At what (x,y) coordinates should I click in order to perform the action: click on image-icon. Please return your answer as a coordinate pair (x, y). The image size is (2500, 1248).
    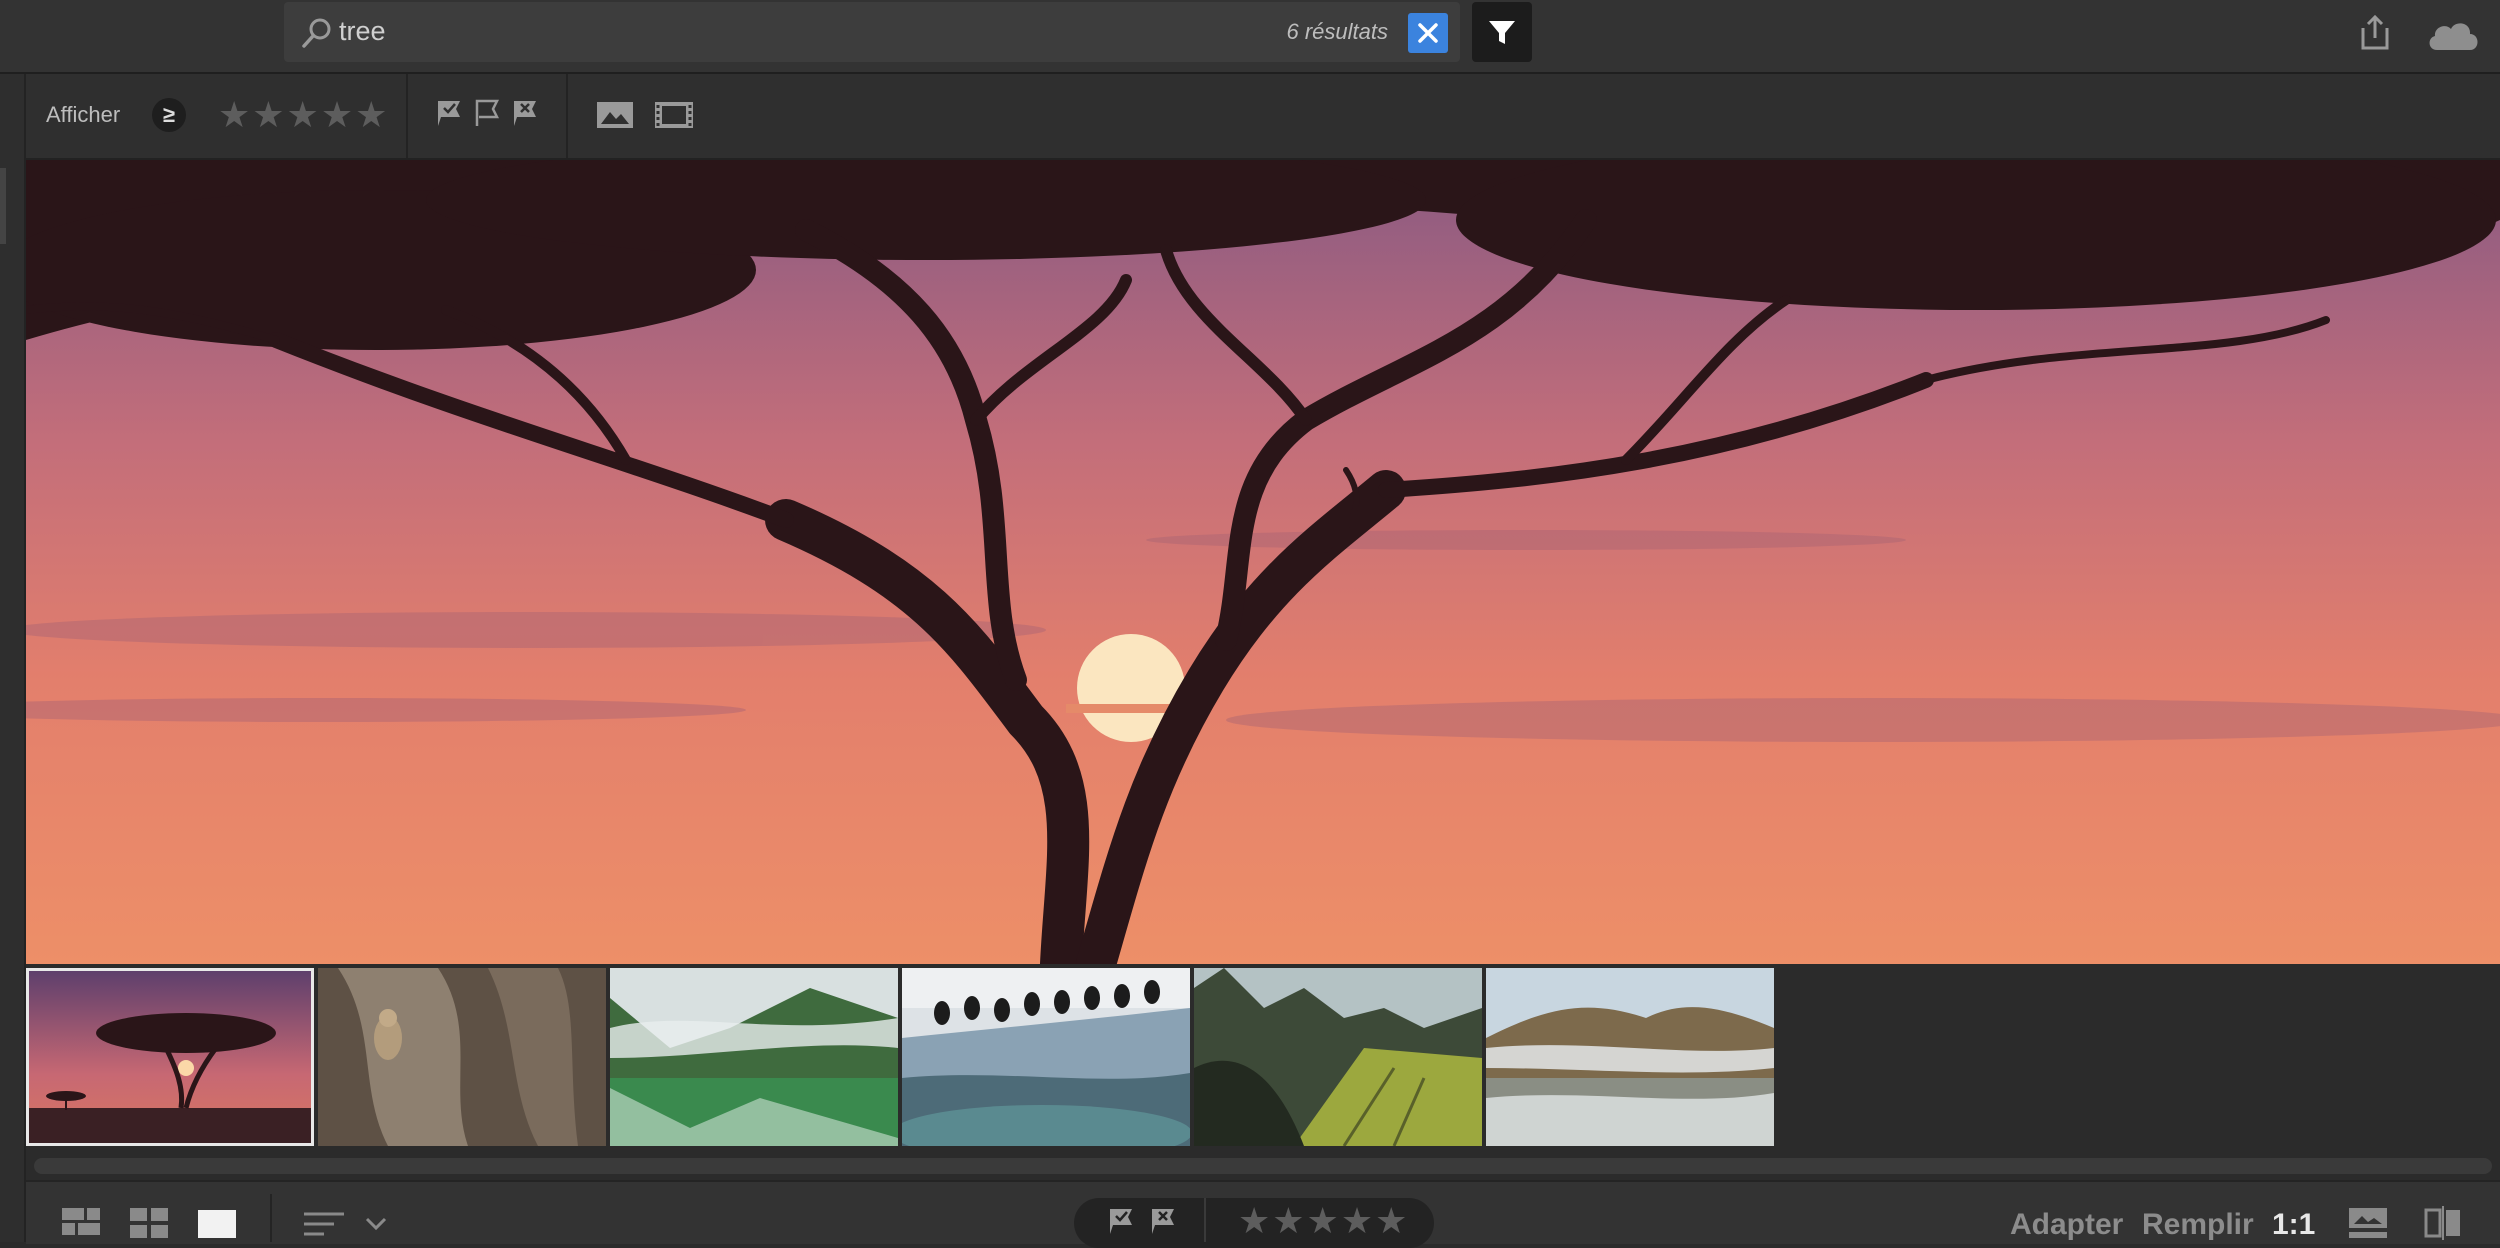
    Looking at the image, I should click on (615, 115).